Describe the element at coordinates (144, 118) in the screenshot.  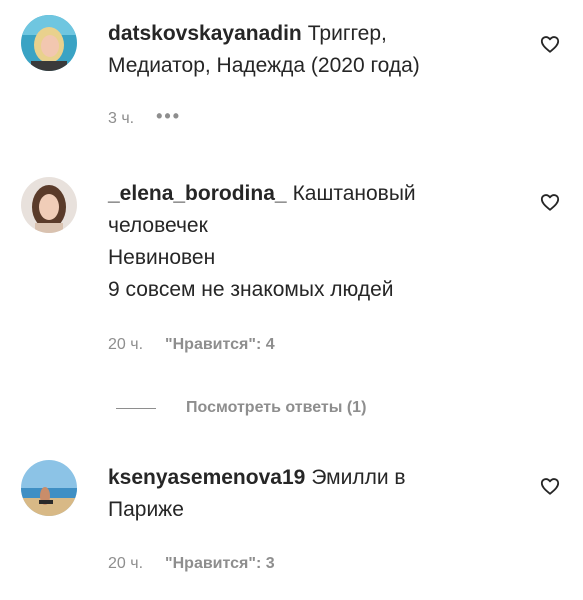
I see `comment-meta: 3 ч. •••` at that location.